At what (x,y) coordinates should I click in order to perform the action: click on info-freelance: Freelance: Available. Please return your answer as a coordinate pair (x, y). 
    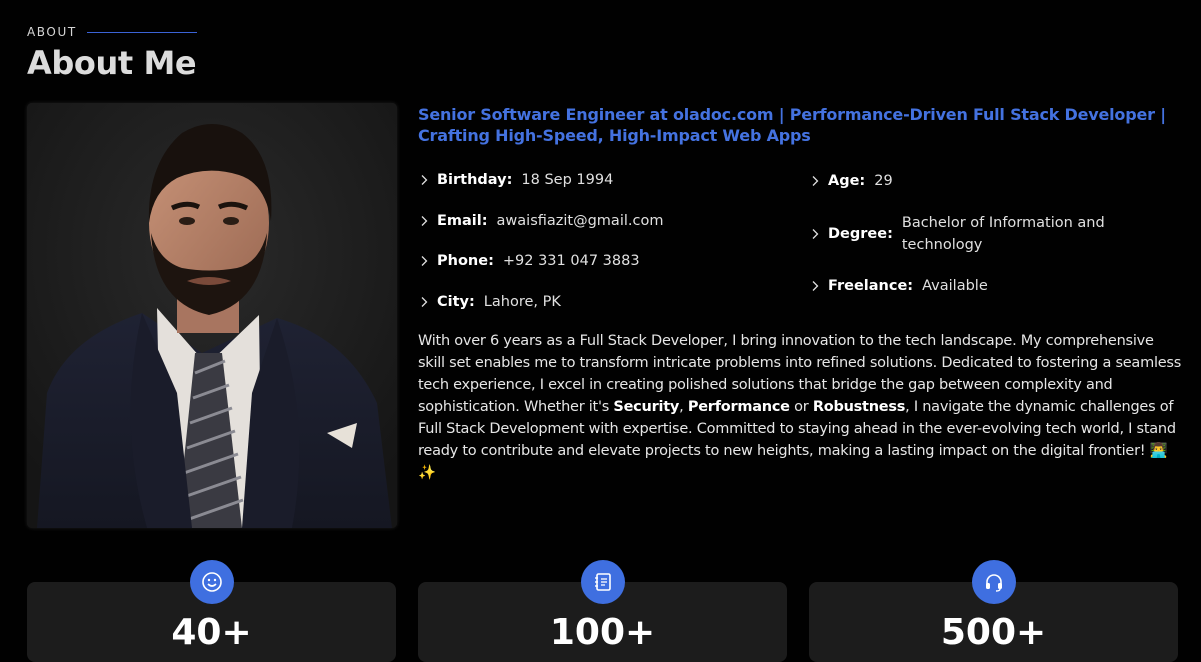
    Looking at the image, I should click on (974, 286).